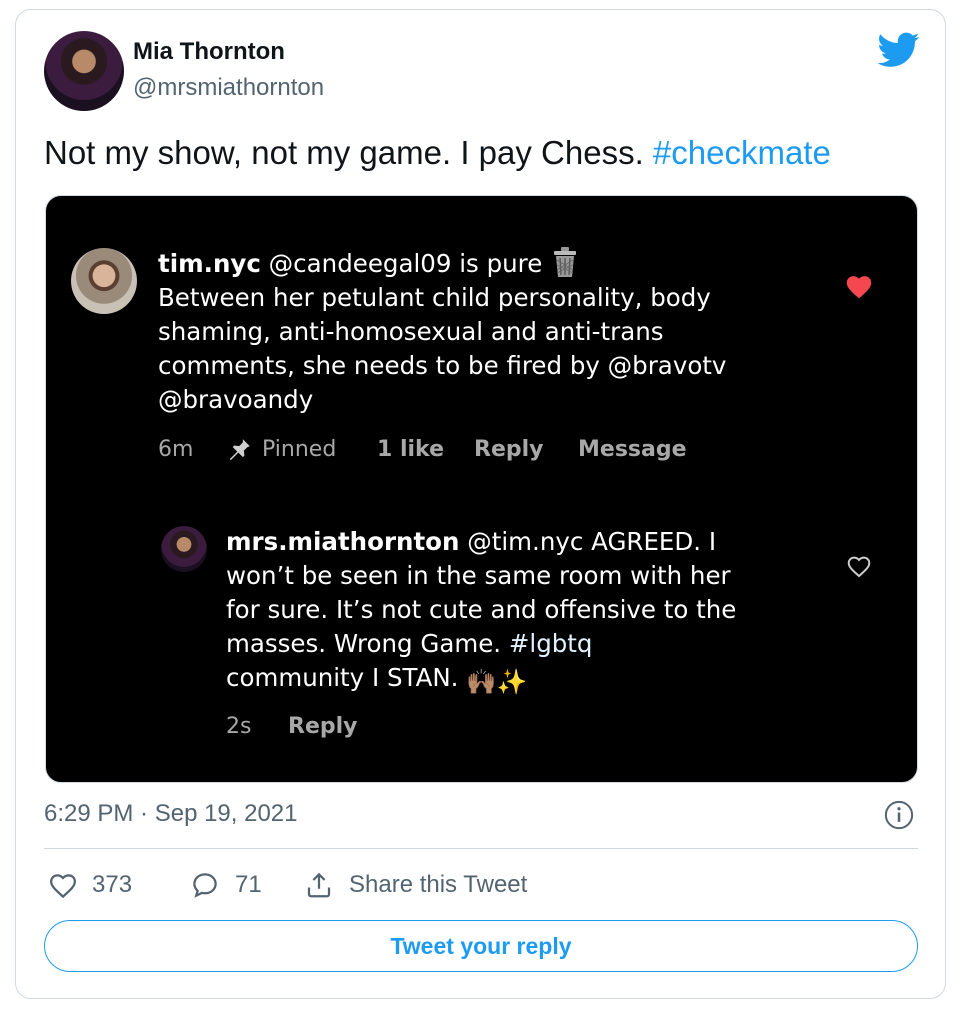 The width and height of the screenshot is (960, 1026). Describe the element at coordinates (550, 643) in the screenshot. I see `comment-hashtag: #lgbtq` at that location.